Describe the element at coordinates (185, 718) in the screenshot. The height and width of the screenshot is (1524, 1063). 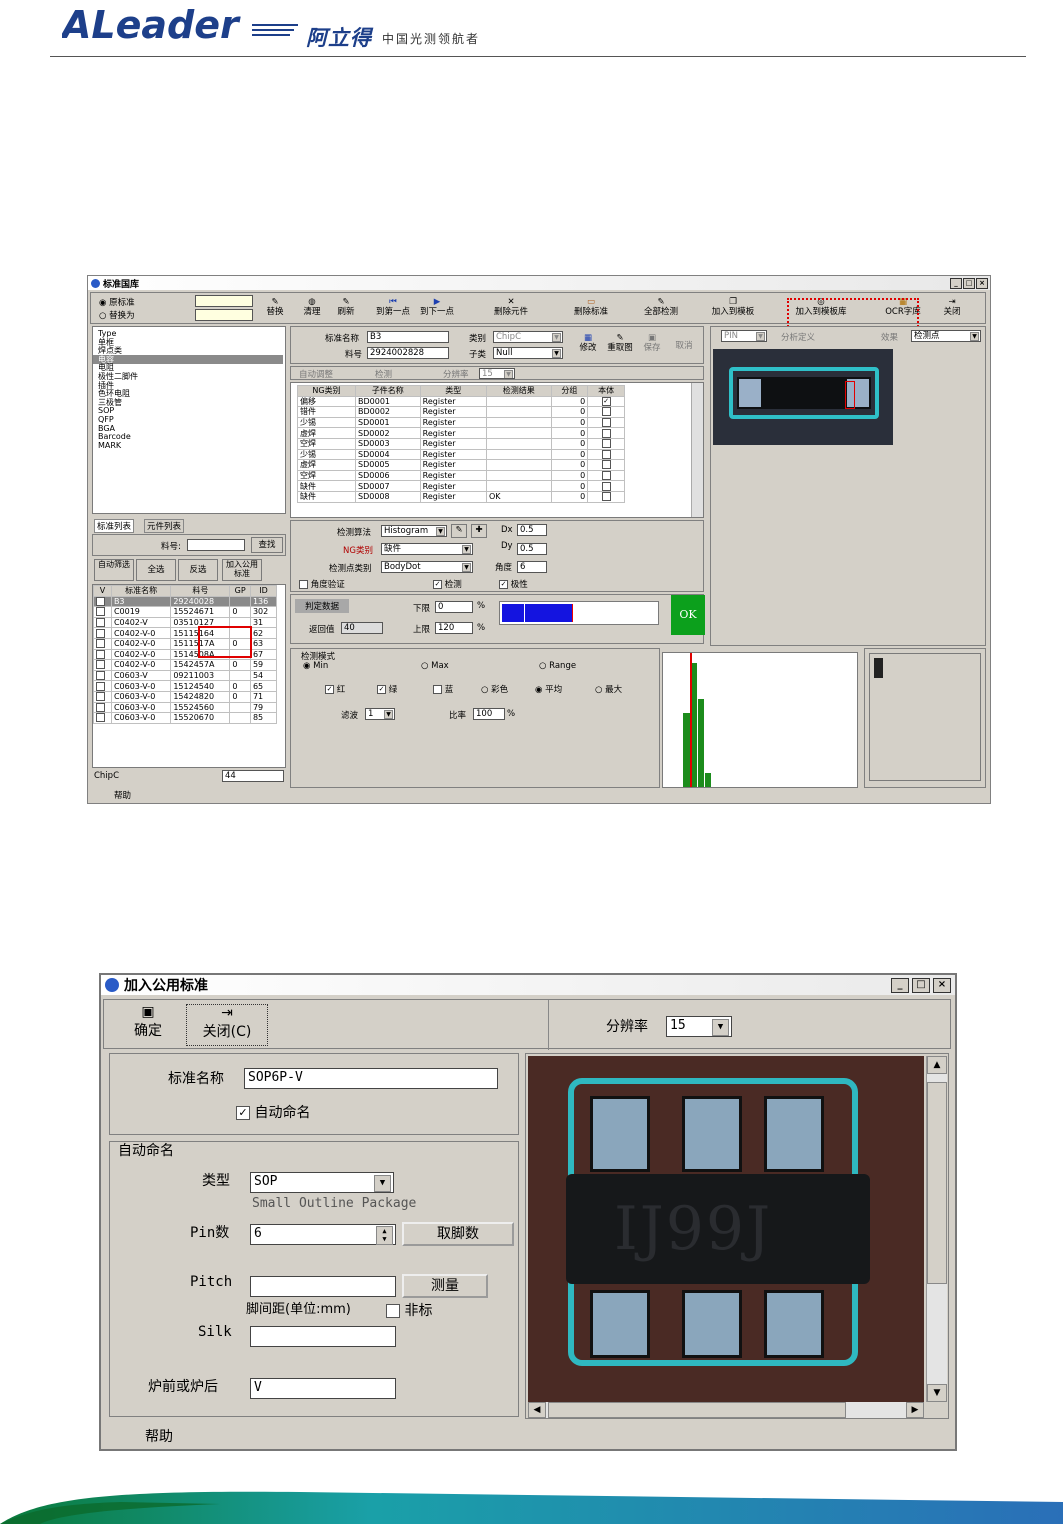
I see `table-row: C0603-V-0 15520670 85` at that location.